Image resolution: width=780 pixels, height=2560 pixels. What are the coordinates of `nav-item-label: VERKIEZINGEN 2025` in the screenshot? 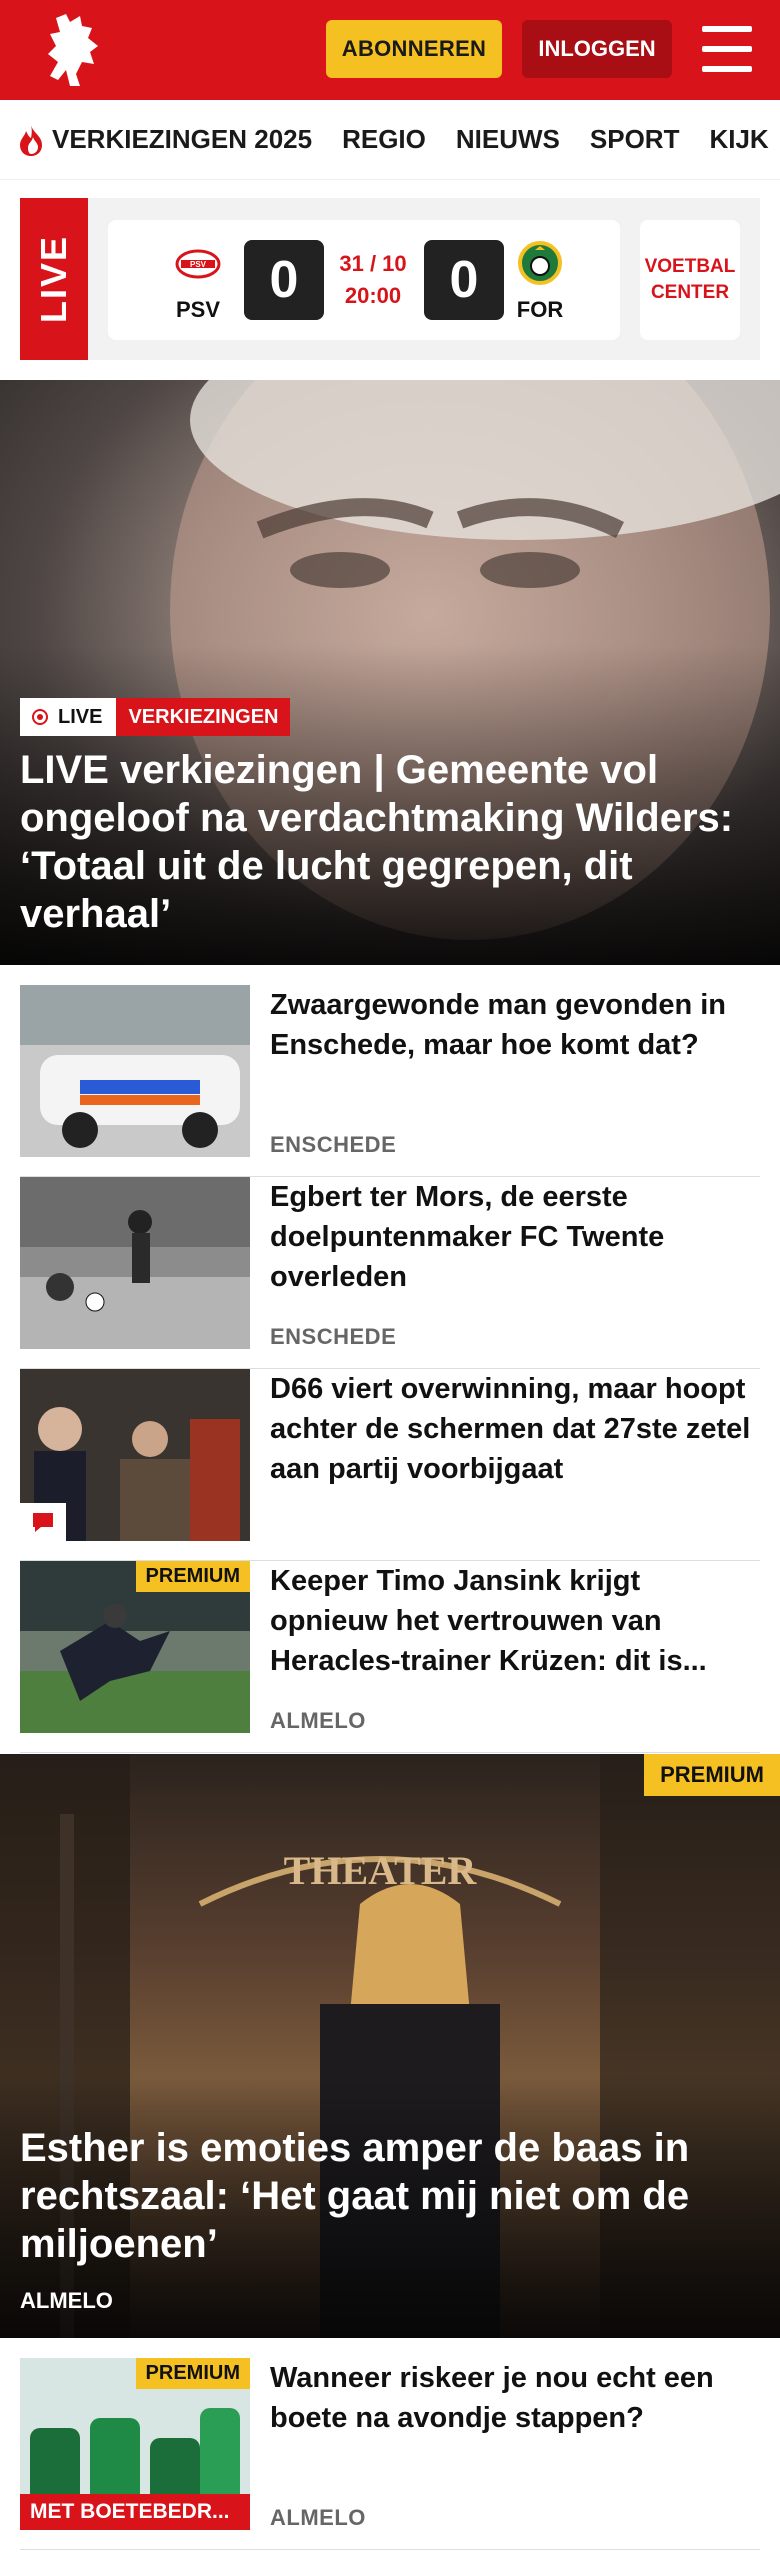 It's located at (182, 139).